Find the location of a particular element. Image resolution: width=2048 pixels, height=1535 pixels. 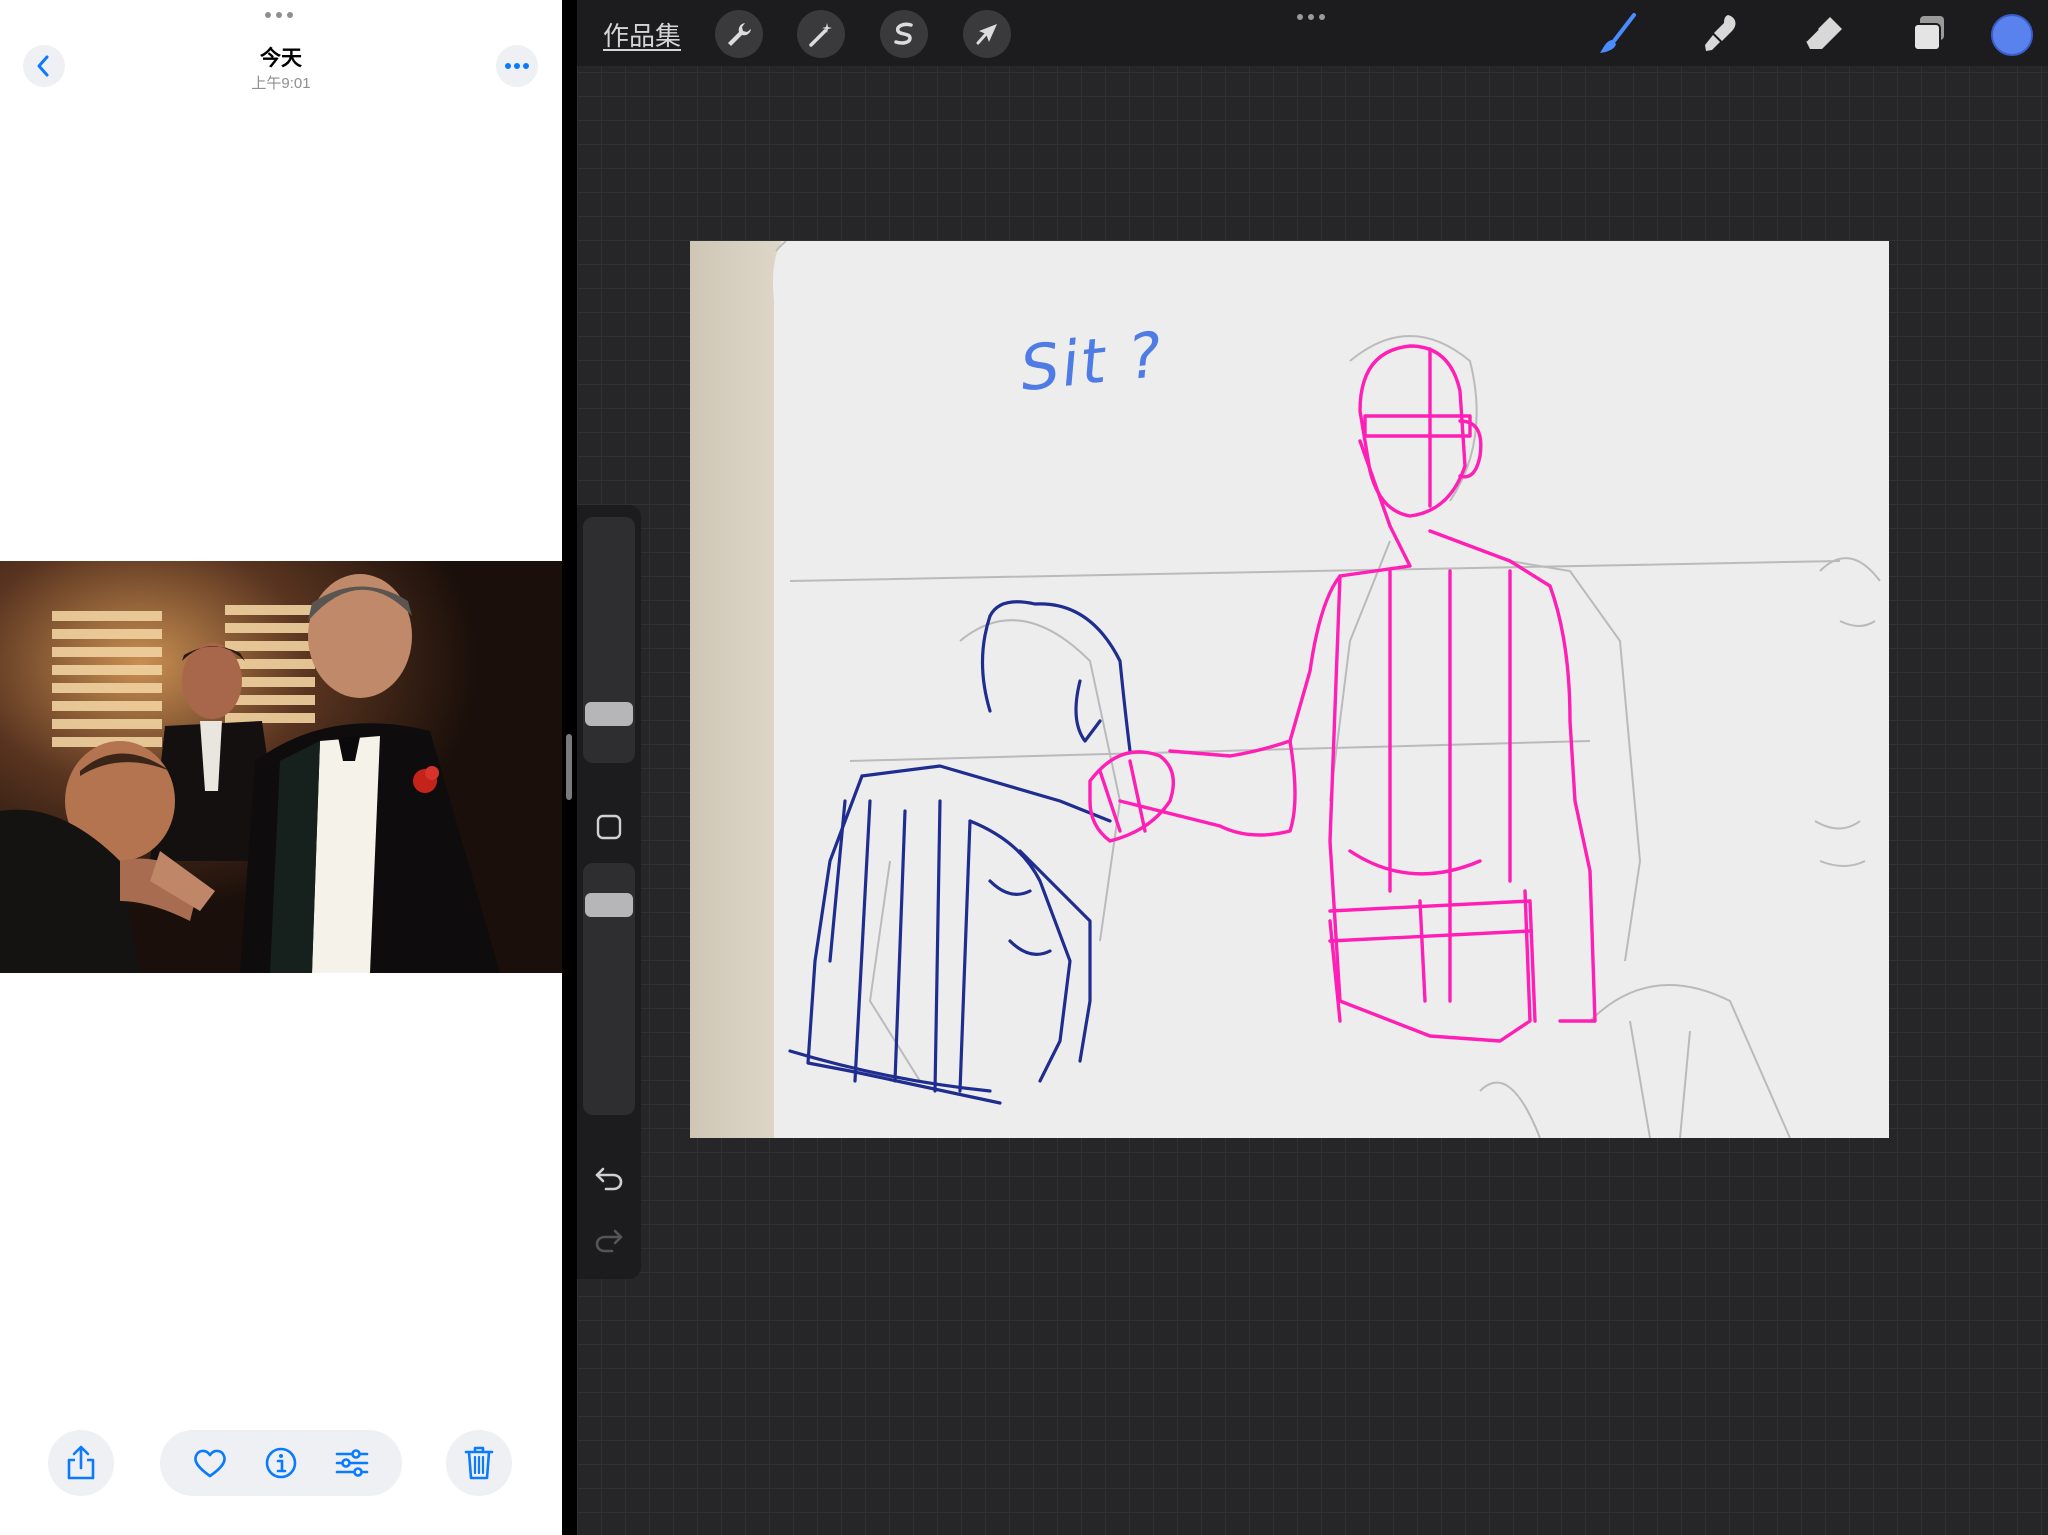

photo-viewer is located at coordinates (281, 767).